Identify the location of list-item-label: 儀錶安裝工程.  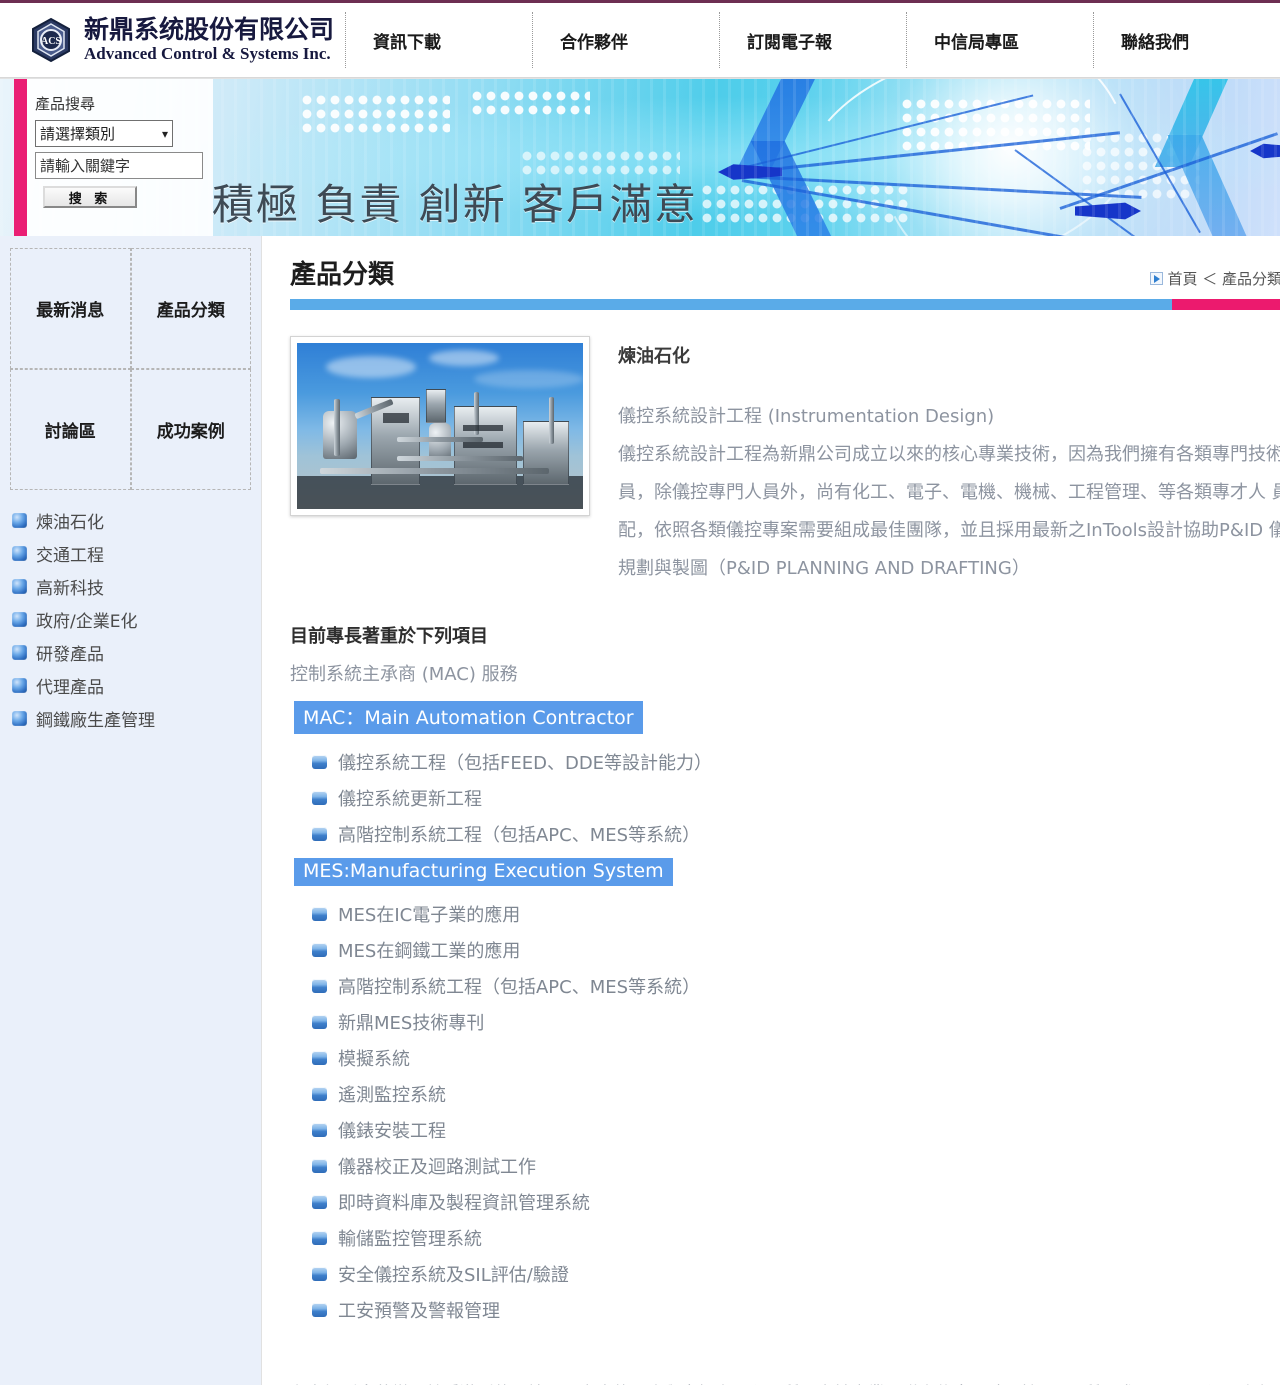
(392, 1131).